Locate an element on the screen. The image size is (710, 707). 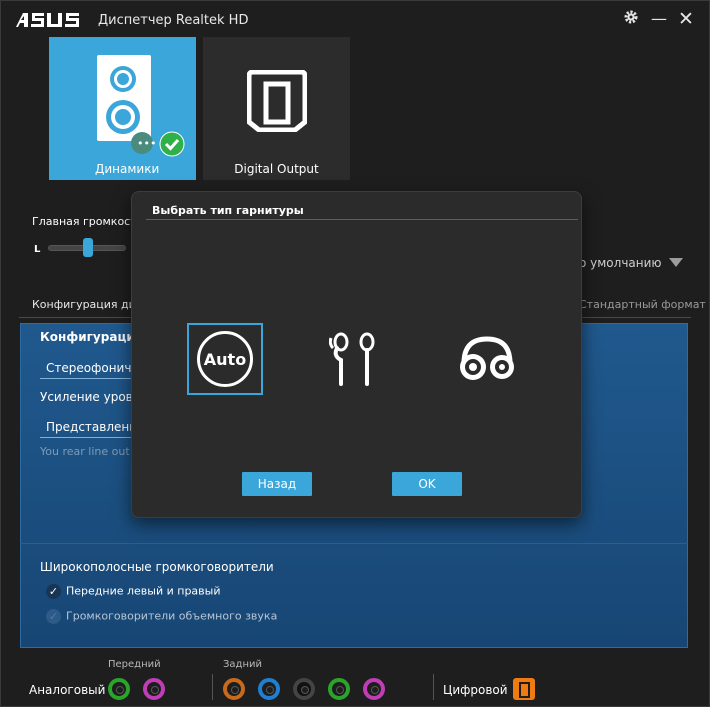
checkbox-label: Громкоговорители объемного звука is located at coordinates (172, 616).